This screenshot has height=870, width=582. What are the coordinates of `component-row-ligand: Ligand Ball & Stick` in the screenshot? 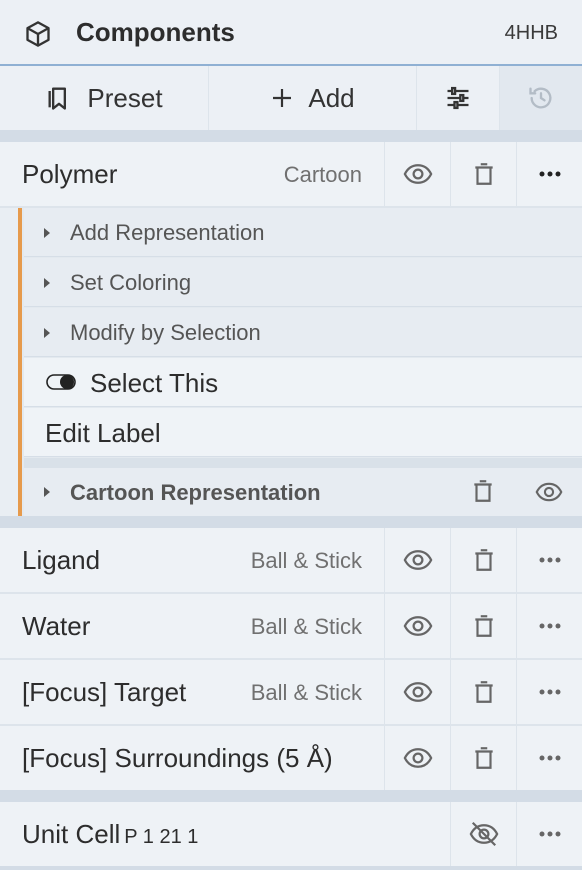 It's located at (291, 560).